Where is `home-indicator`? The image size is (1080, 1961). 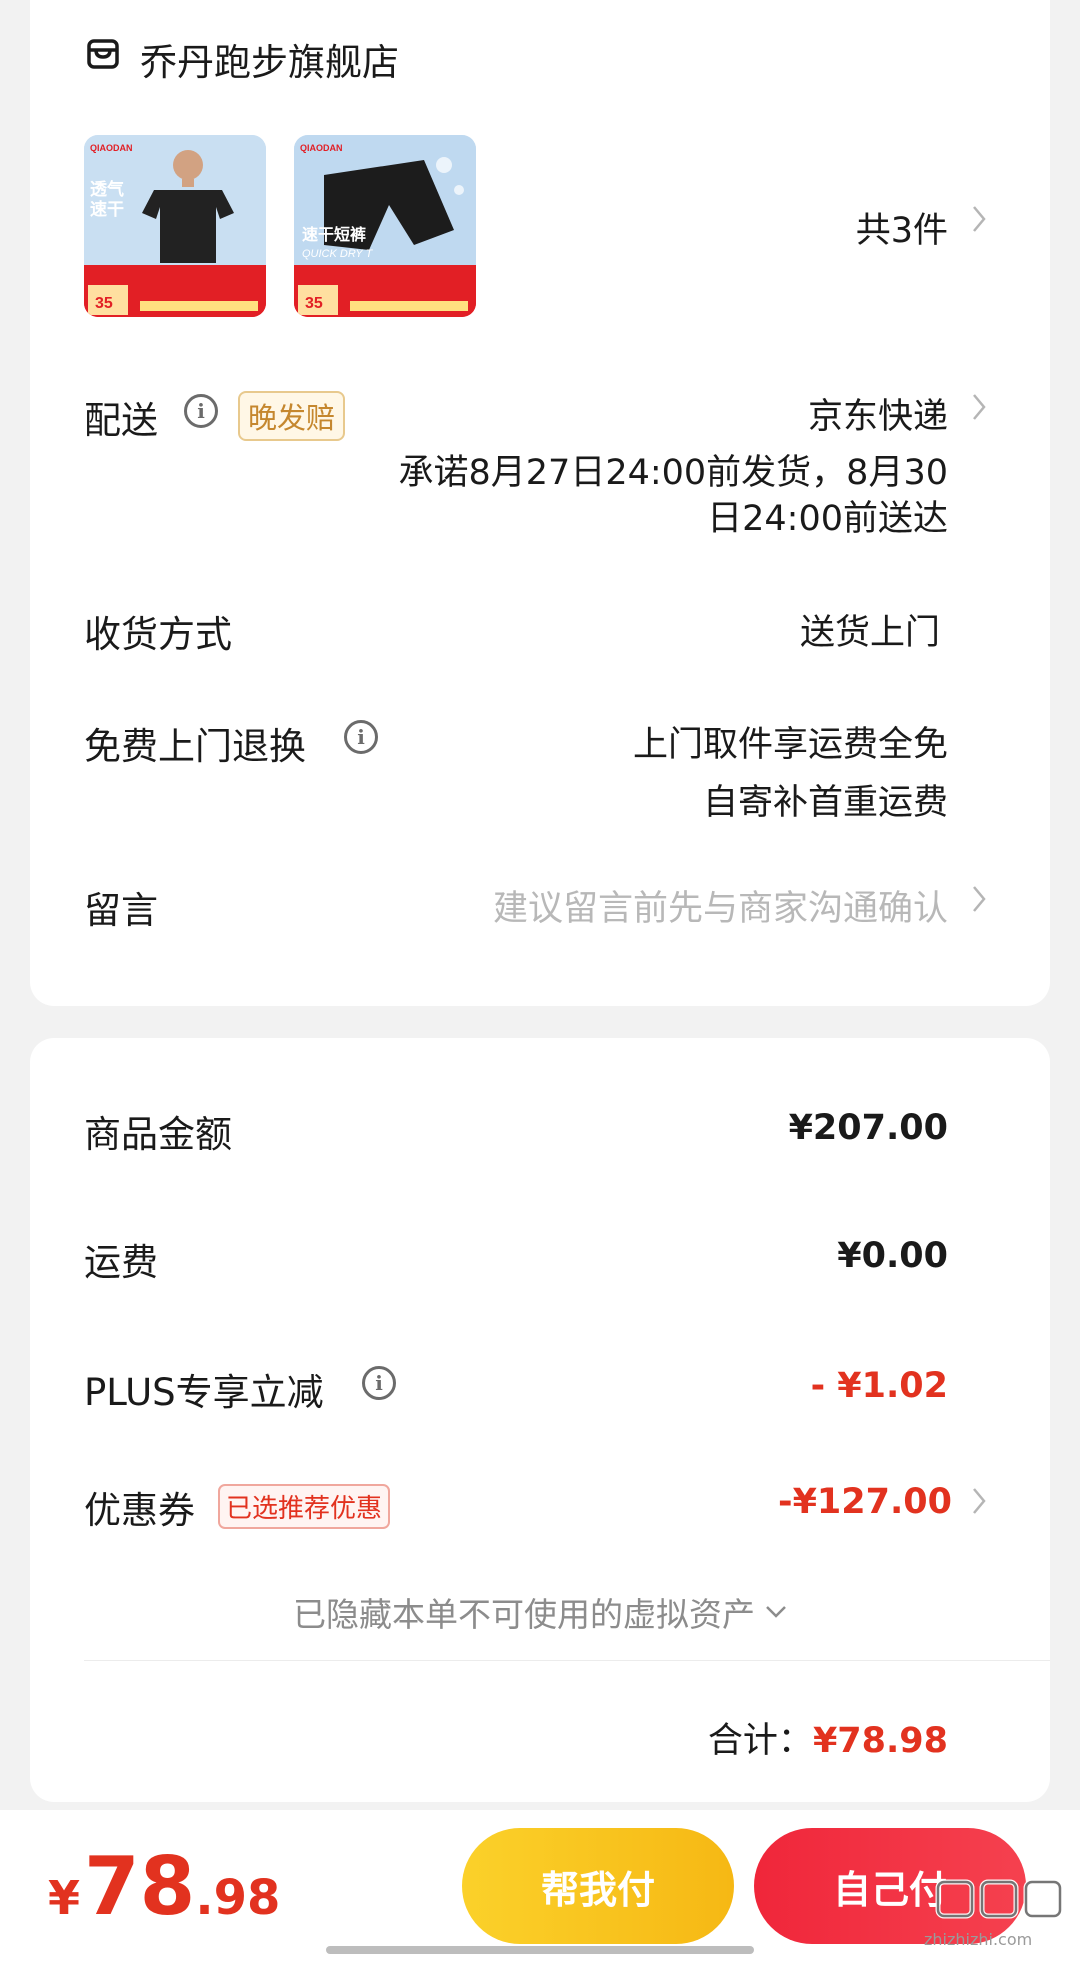 home-indicator is located at coordinates (540, 1950).